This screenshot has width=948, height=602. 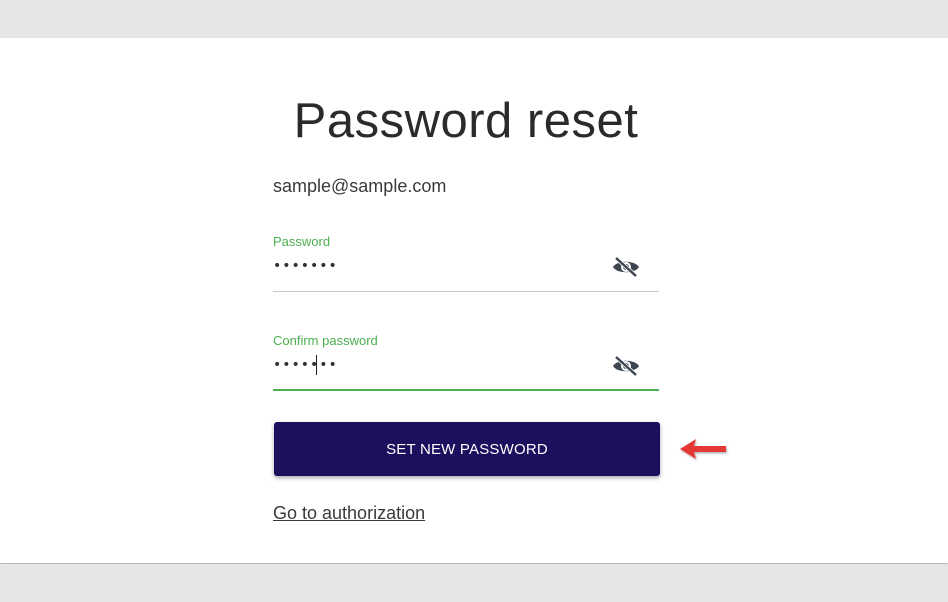 What do you see at coordinates (467, 449) in the screenshot?
I see `set-new-password-button: SET NEW PASSWORD` at bounding box center [467, 449].